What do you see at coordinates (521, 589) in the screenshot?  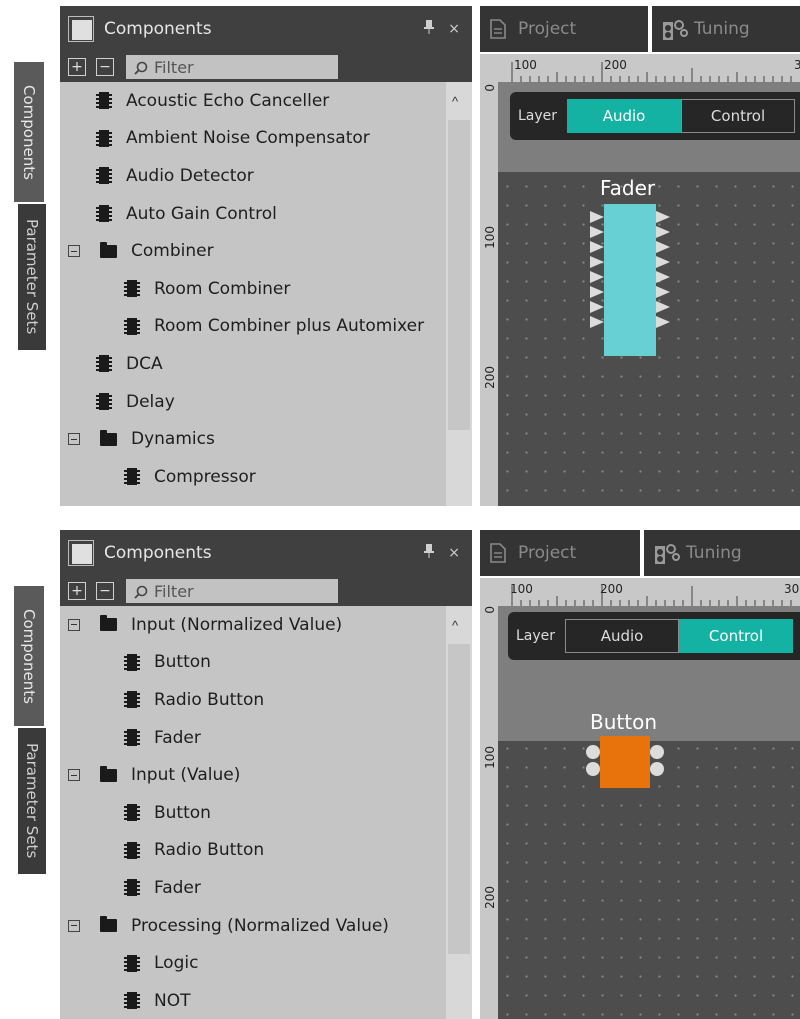 I see `ruler-top-label: 100` at bounding box center [521, 589].